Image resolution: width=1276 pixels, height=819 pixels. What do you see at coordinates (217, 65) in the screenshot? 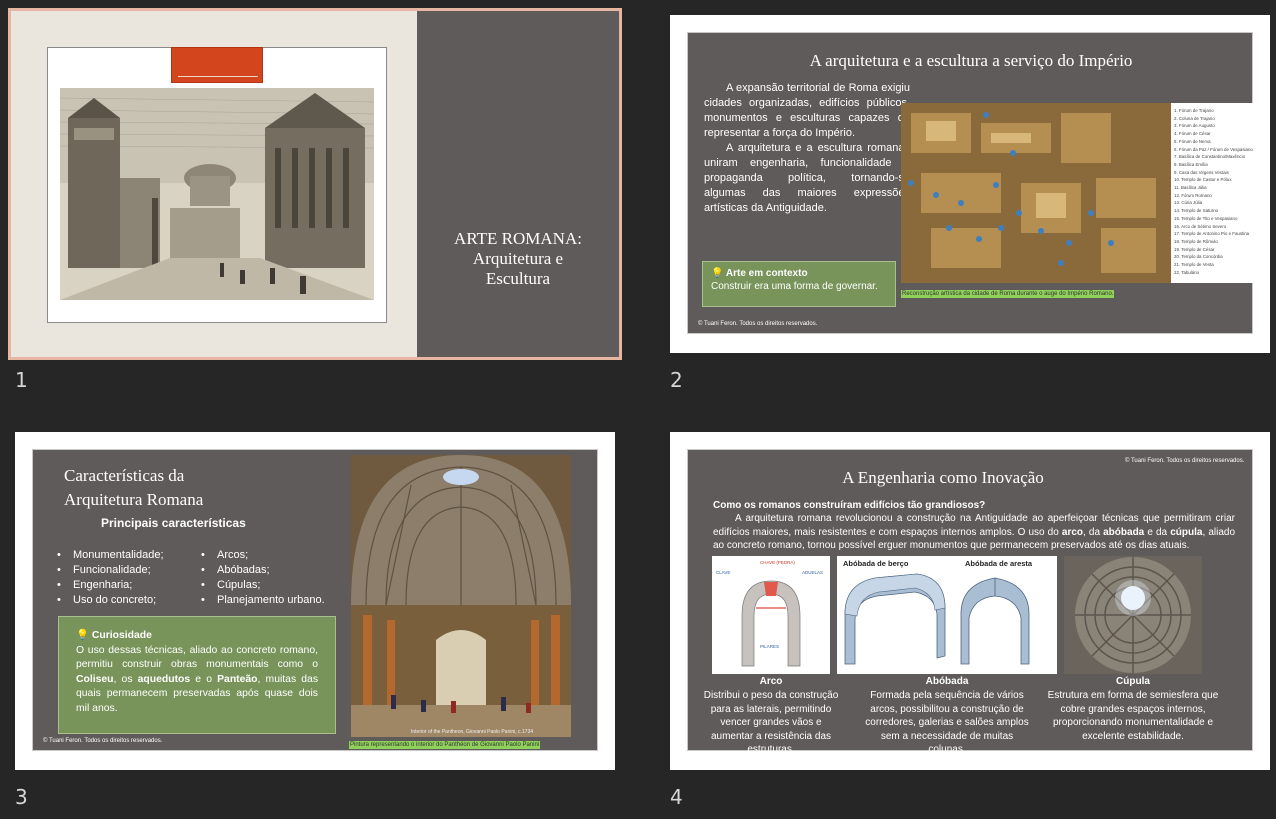
I see `orange-tab-decoration` at bounding box center [217, 65].